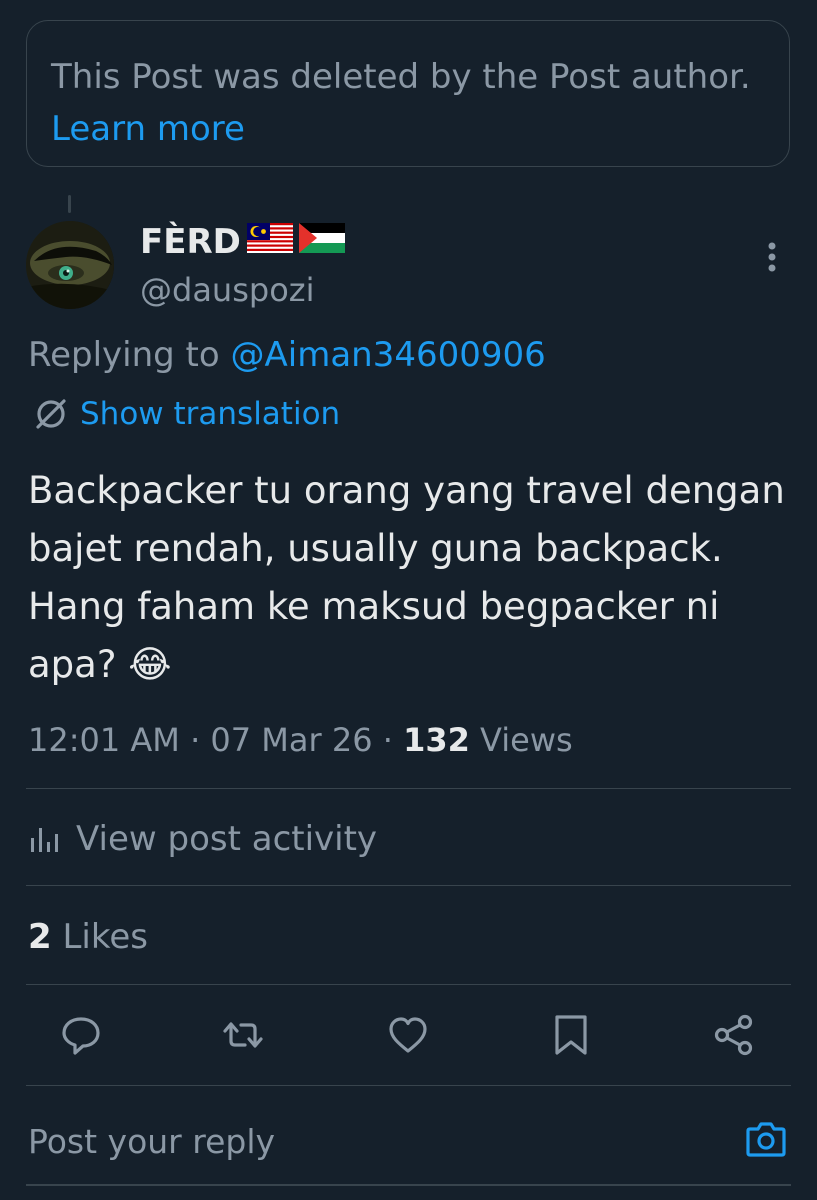 Image resolution: width=817 pixels, height=1200 pixels. I want to click on malaysia-flag-icon, so click(269, 242).